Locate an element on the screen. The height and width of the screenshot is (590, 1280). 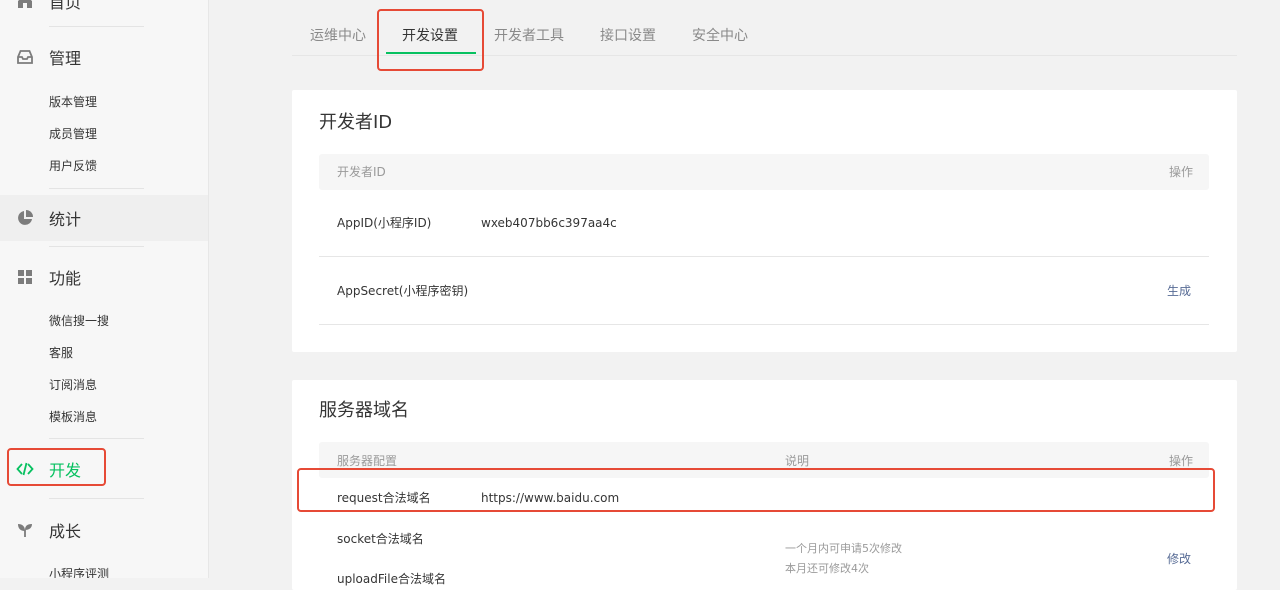
generate-link: 生成 is located at coordinates (1179, 291).